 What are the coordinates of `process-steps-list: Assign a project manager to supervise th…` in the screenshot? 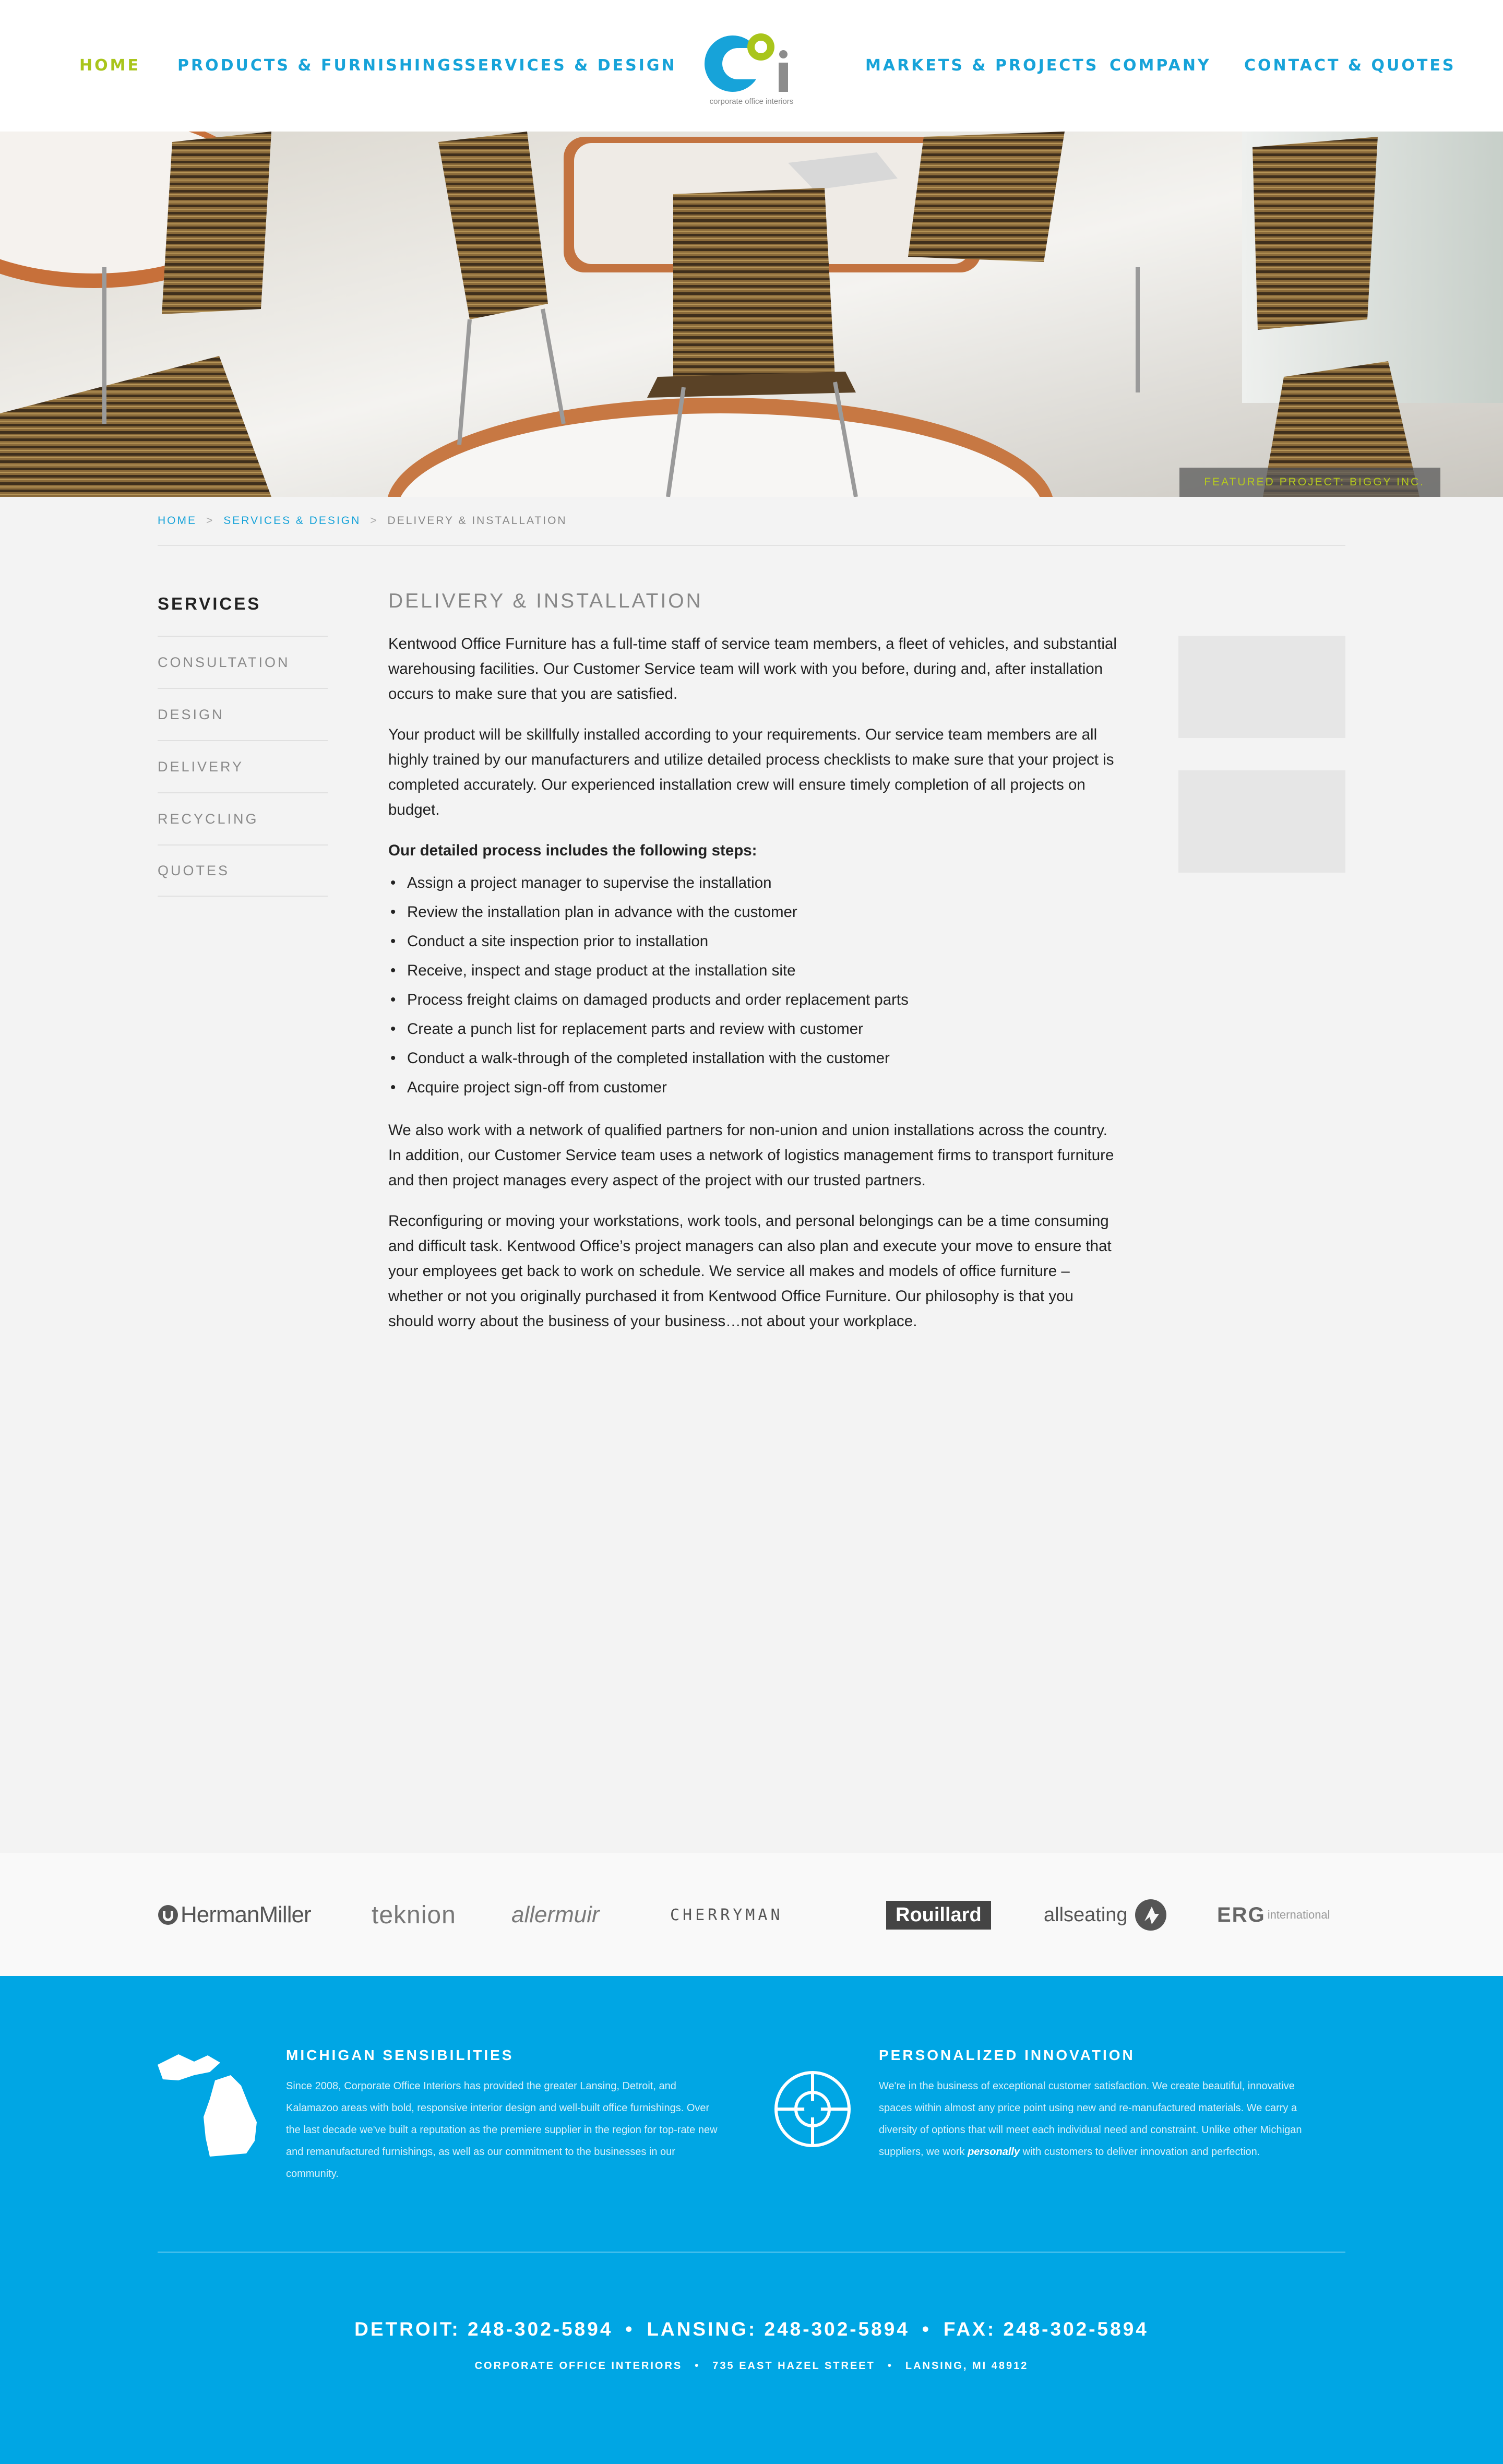 It's located at (753, 985).